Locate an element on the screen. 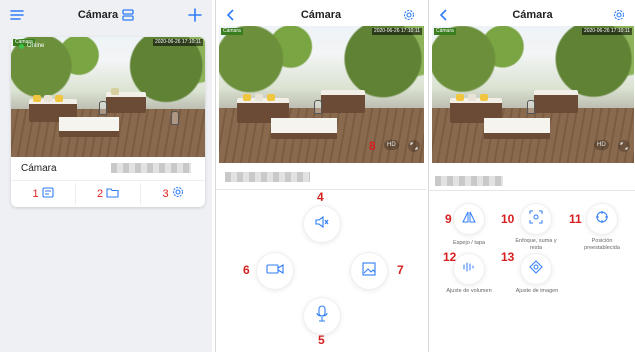 This screenshot has width=635, height=352. live-video: Cámara 2020-06-26 17:10:11 8 HD is located at coordinates (321, 94).